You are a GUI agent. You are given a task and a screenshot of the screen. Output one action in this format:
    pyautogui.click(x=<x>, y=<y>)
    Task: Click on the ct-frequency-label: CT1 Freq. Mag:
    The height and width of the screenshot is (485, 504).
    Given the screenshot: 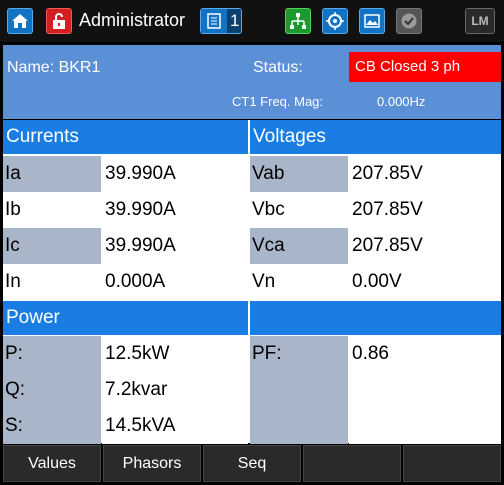 What is the action you would take?
    pyautogui.click(x=278, y=101)
    